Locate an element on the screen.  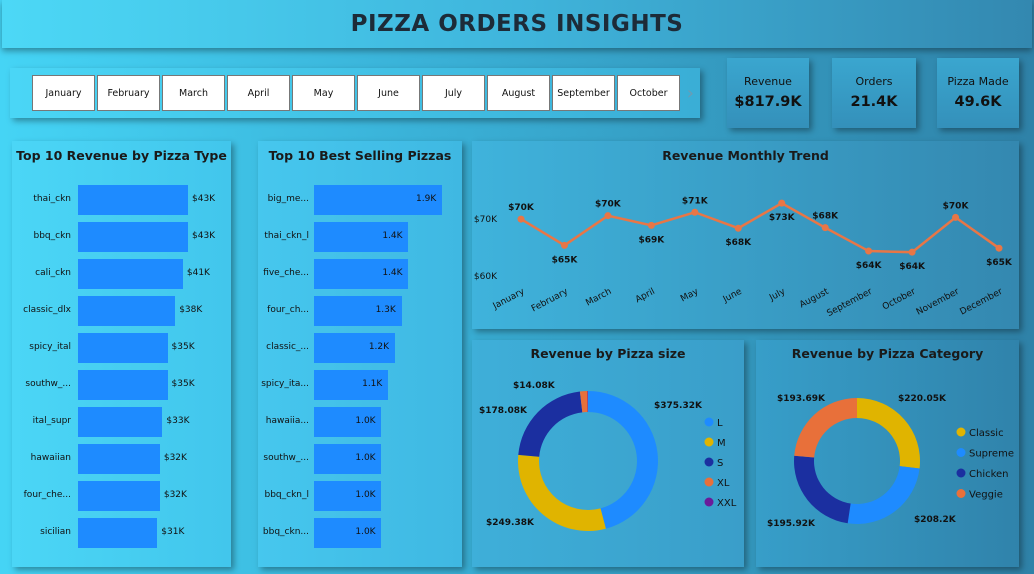
legend-label: S is located at coordinates (720, 463).